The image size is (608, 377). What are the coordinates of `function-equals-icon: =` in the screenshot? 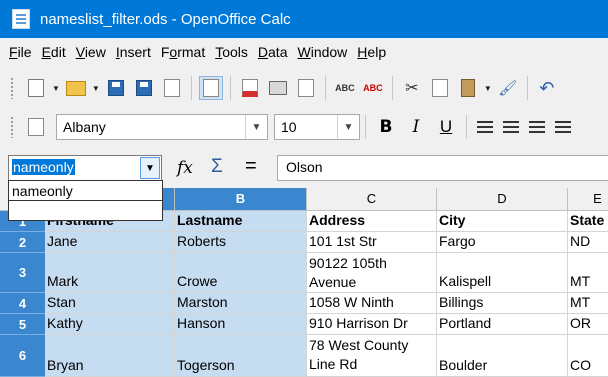 It's located at (251, 166).